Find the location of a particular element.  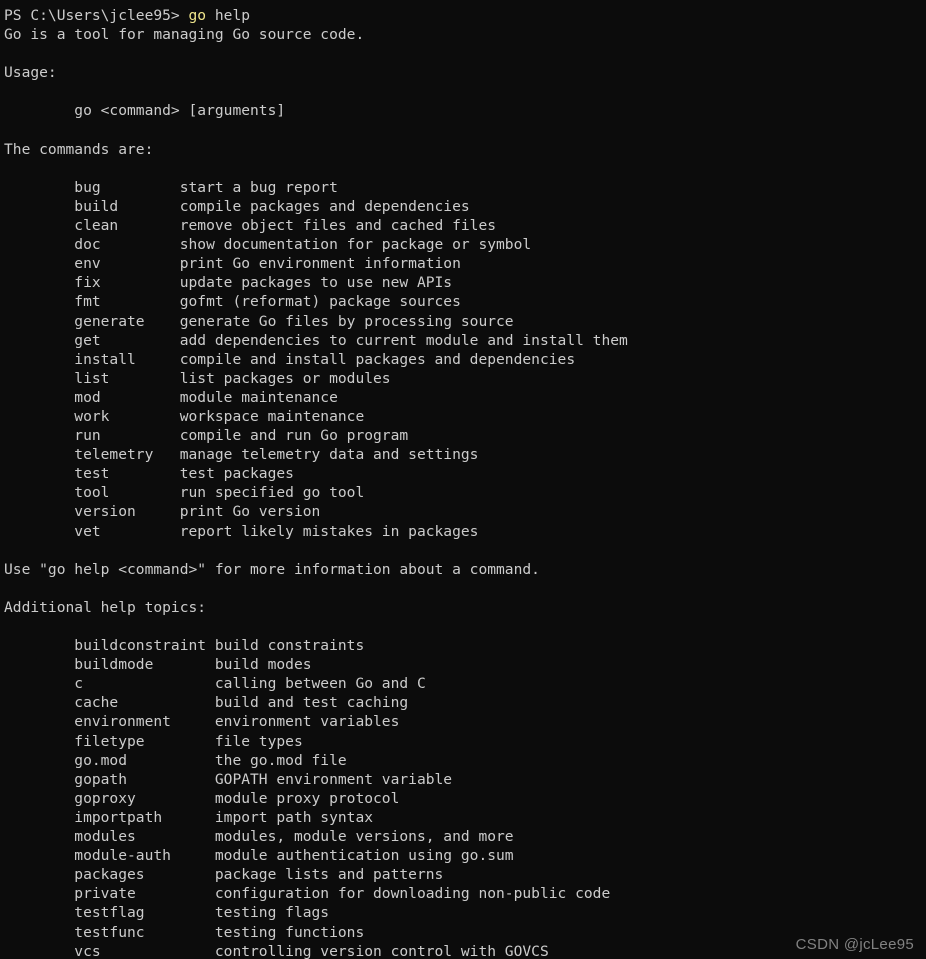

output-line: c calling between Go and C is located at coordinates (215, 684).